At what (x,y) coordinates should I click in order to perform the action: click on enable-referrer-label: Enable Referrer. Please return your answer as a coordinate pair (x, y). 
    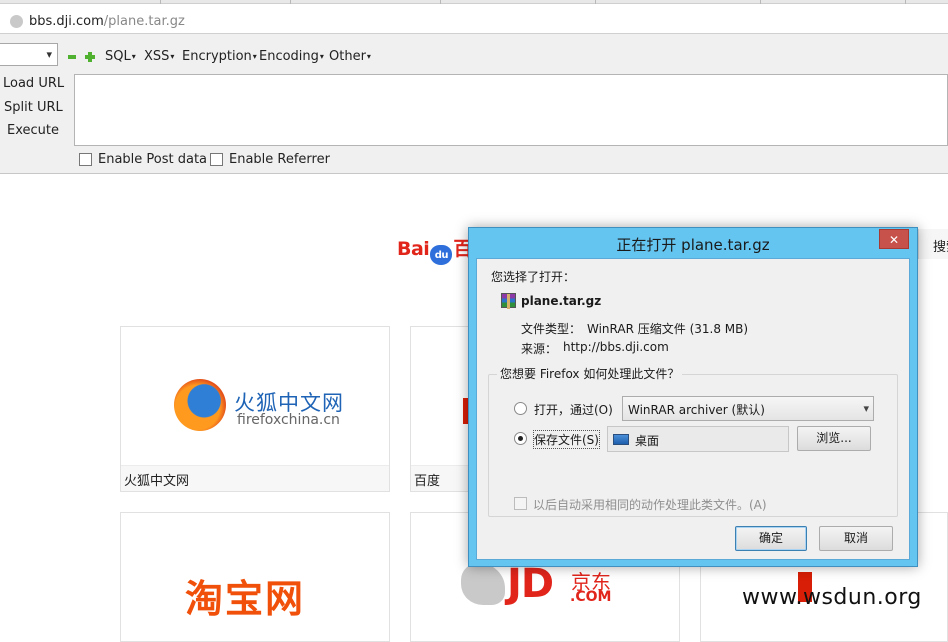
    Looking at the image, I should click on (279, 159).